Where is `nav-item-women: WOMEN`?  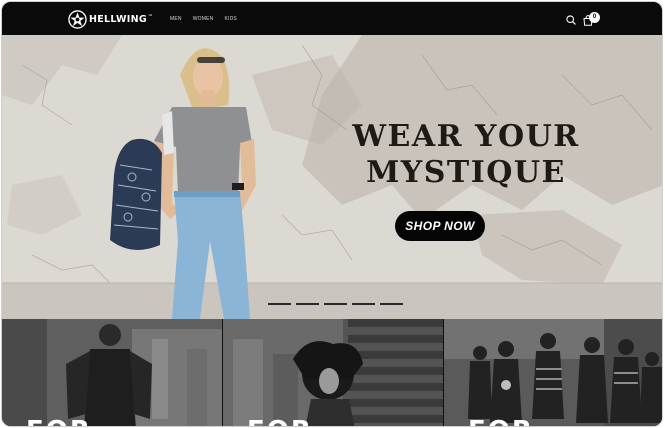 nav-item-women: WOMEN is located at coordinates (203, 19).